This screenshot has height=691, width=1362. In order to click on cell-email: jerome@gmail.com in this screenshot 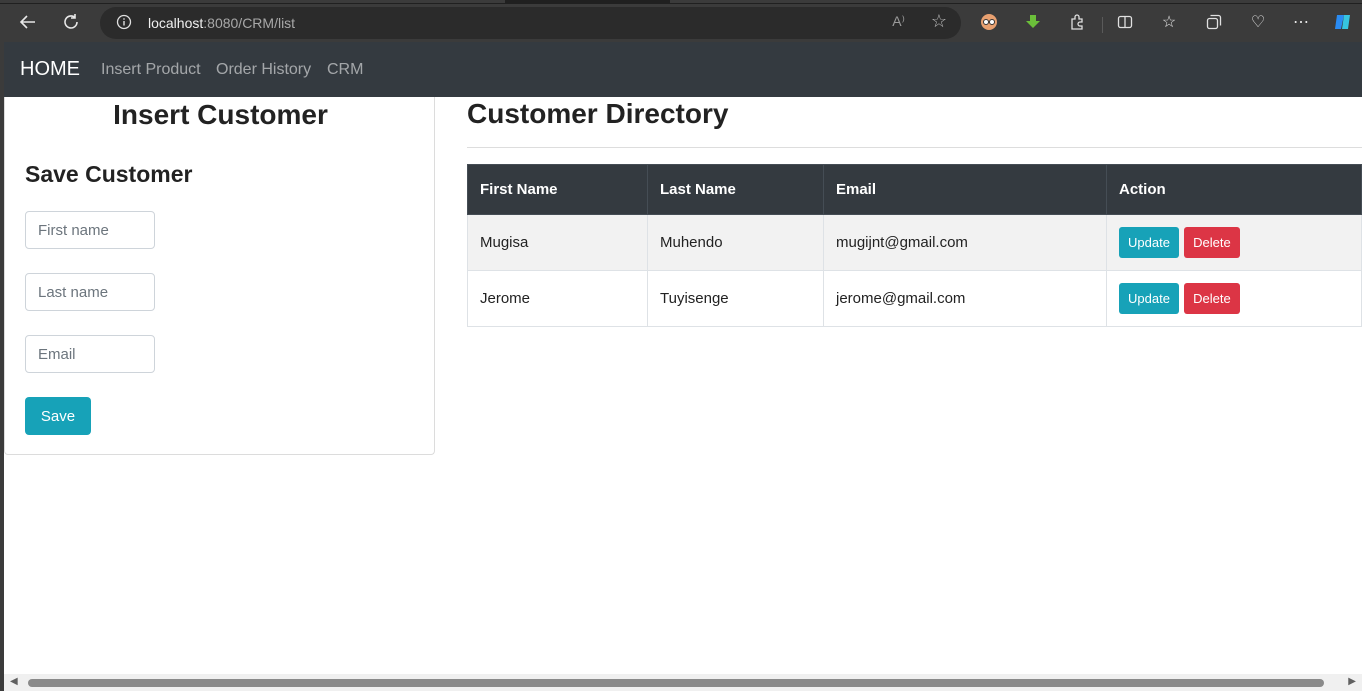, I will do `click(965, 298)`.